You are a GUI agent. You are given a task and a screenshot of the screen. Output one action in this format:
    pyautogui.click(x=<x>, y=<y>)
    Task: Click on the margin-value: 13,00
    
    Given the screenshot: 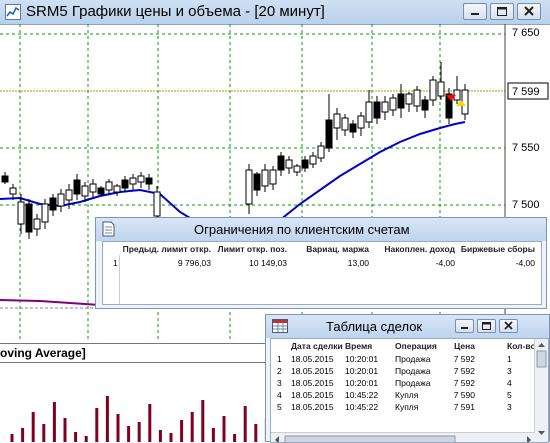 What is the action you would take?
    pyautogui.click(x=358, y=263)
    